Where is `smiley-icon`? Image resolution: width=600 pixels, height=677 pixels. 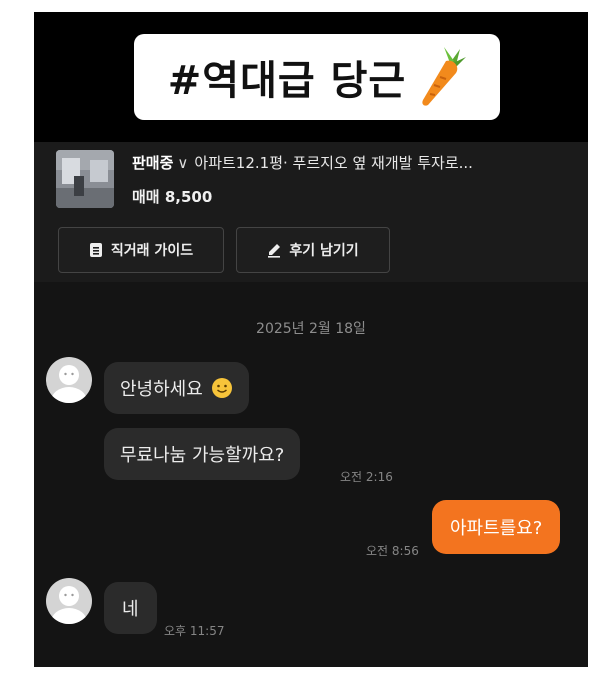
smiley-icon is located at coordinates (221, 388).